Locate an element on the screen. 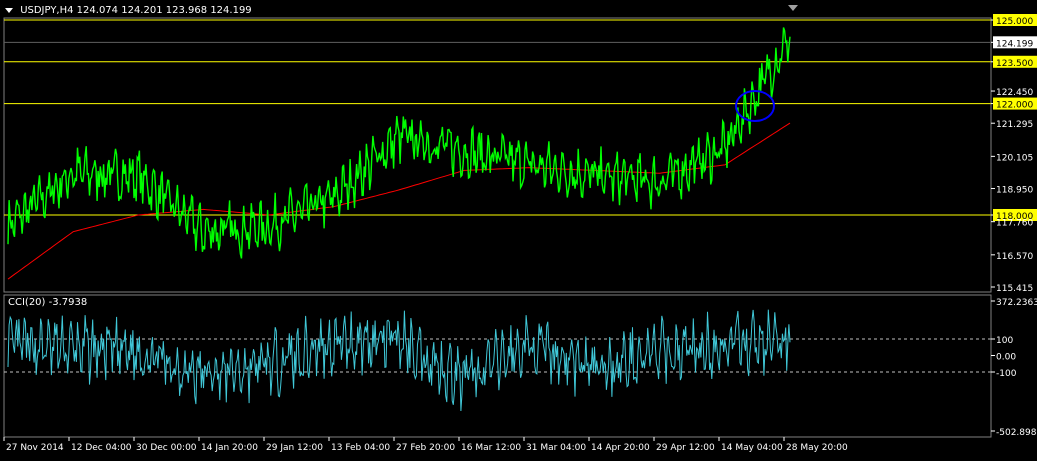 The width and height of the screenshot is (1037, 461). cci-tick-label: 100 is located at coordinates (1004, 341).